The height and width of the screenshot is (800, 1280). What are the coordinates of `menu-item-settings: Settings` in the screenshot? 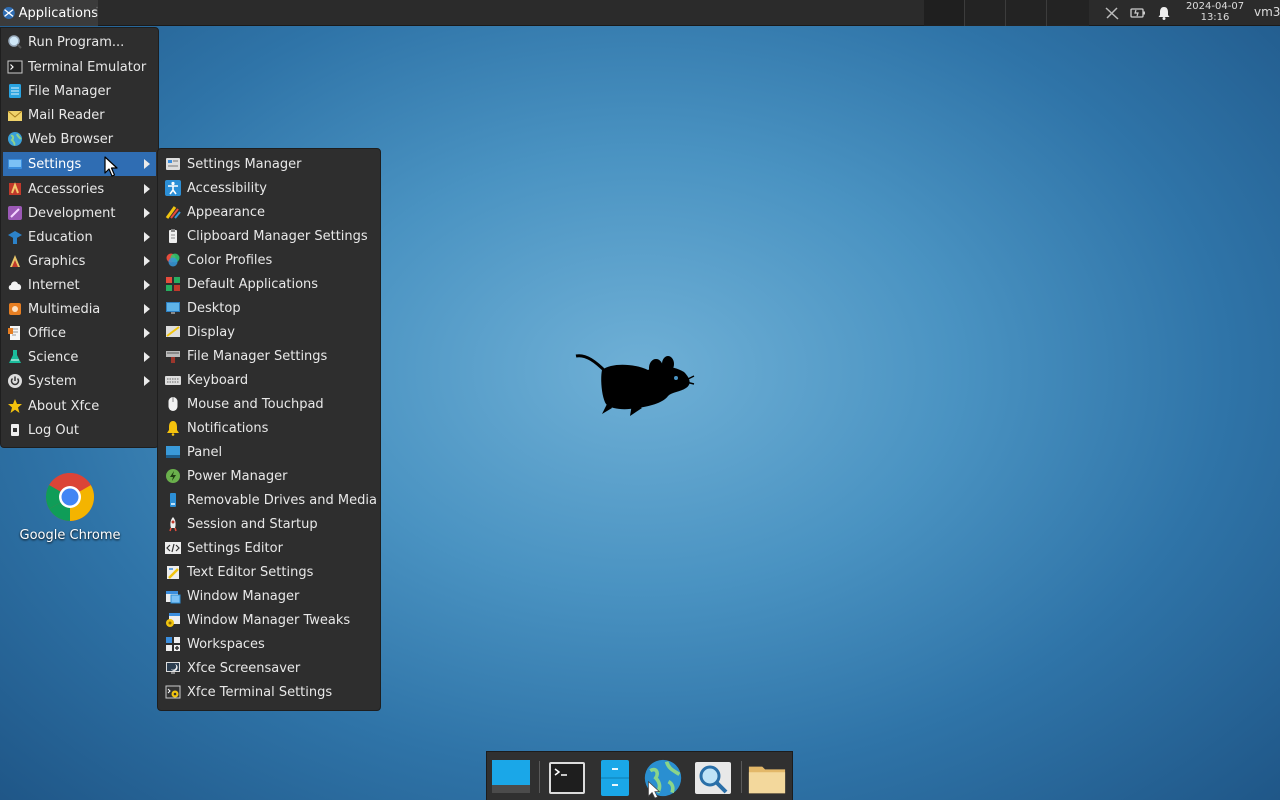 It's located at (79, 164).